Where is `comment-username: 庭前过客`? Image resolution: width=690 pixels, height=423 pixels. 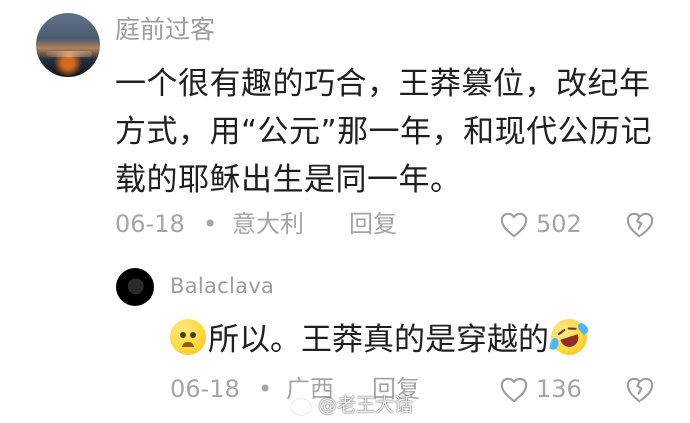
comment-username: 庭前过客 is located at coordinates (165, 29).